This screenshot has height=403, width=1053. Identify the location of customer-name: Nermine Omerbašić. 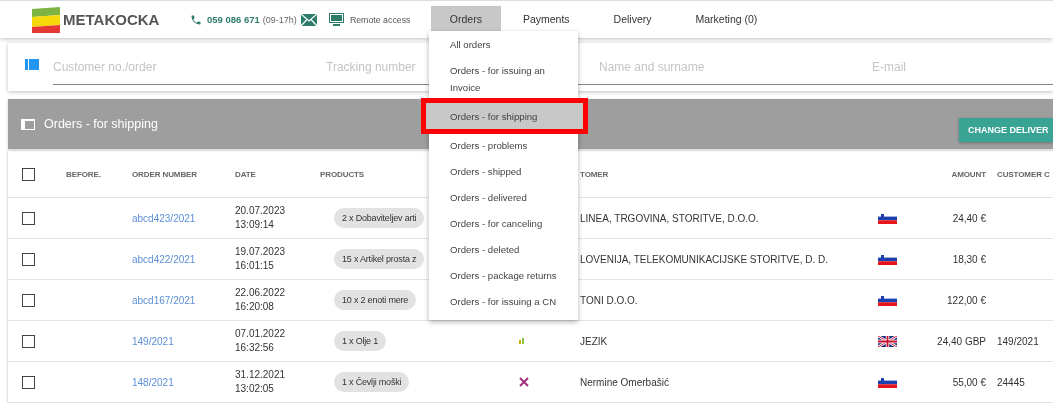
(624, 382).